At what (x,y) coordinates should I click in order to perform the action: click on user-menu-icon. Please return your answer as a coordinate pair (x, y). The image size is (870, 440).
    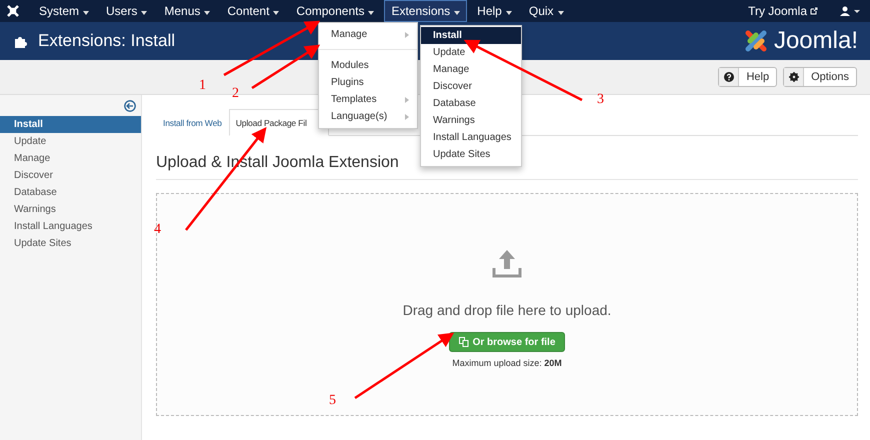
    Looking at the image, I should click on (850, 11).